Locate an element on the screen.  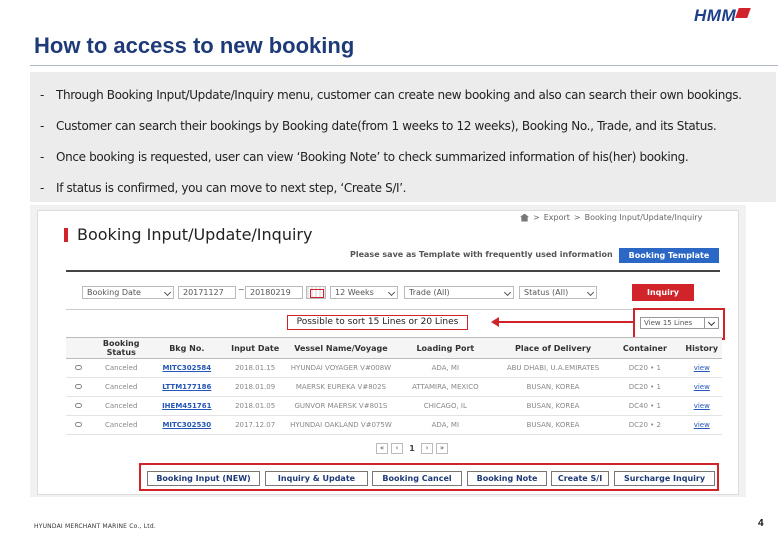
cell-container: DC40 • 1 is located at coordinates (645, 406).